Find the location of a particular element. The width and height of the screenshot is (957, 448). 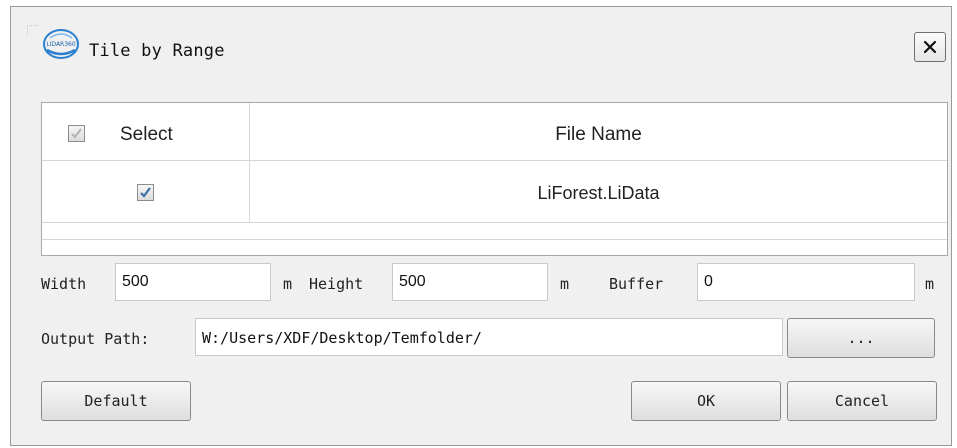

width-unit: m is located at coordinates (288, 284).